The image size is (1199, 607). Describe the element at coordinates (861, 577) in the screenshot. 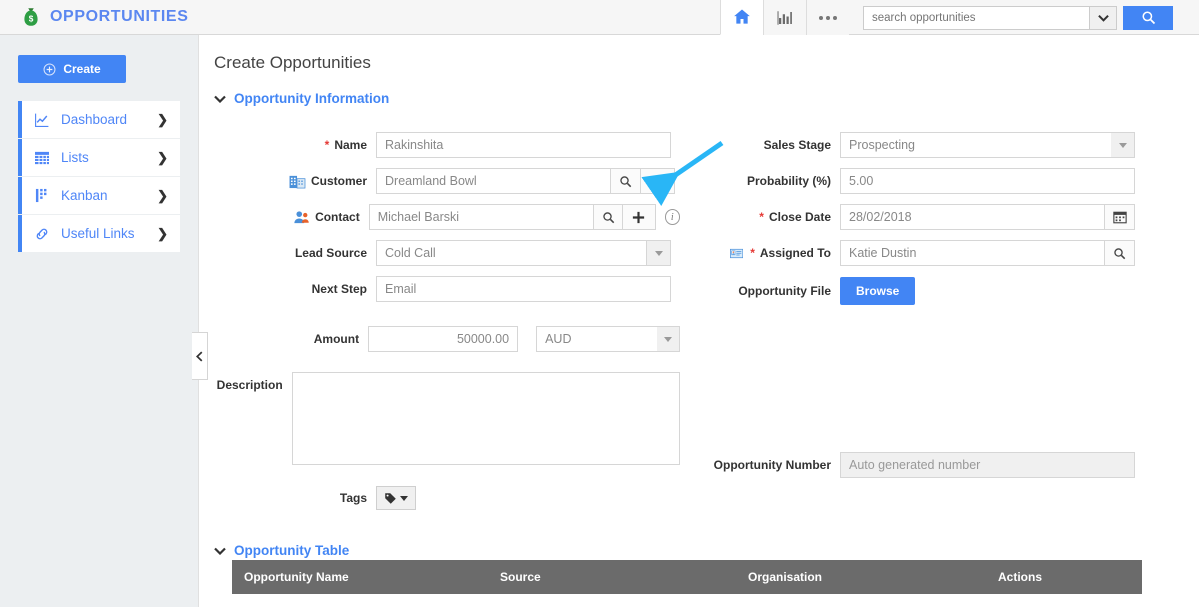

I see `column-header-organisation: Organisation` at that location.